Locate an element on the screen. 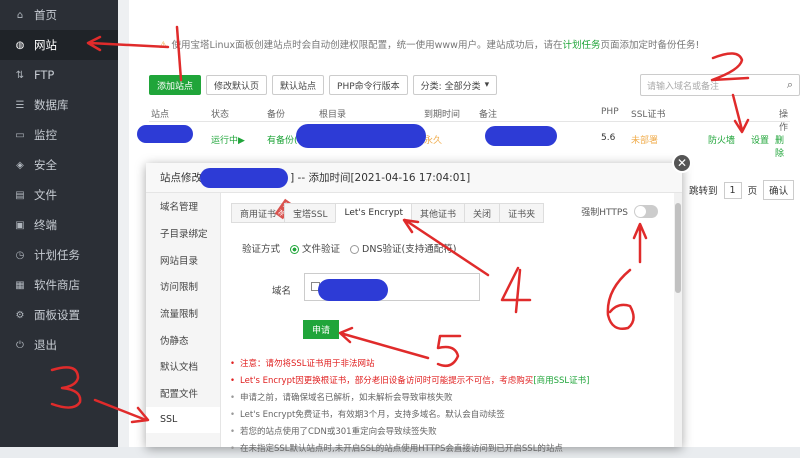 The width and height of the screenshot is (800, 458). home-icon: ⌂ is located at coordinates (20, 15).